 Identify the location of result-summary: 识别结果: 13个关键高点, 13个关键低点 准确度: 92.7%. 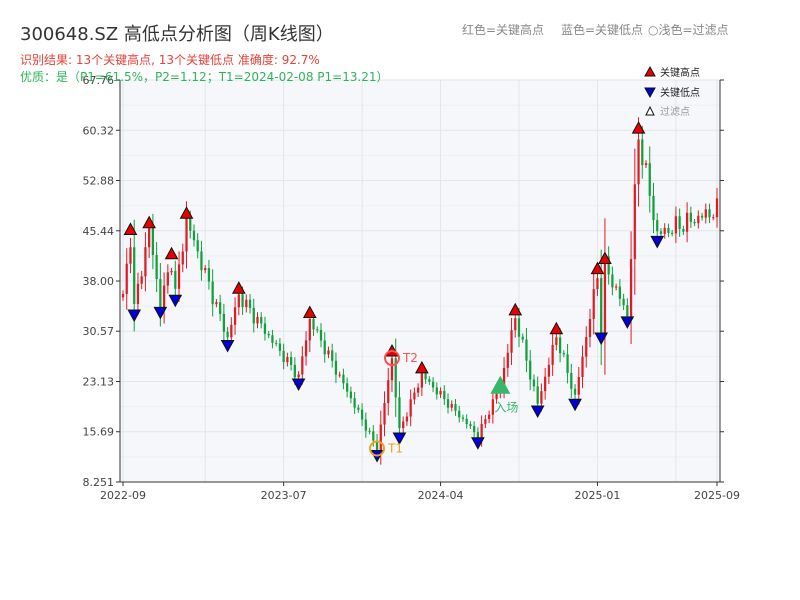
(170, 60).